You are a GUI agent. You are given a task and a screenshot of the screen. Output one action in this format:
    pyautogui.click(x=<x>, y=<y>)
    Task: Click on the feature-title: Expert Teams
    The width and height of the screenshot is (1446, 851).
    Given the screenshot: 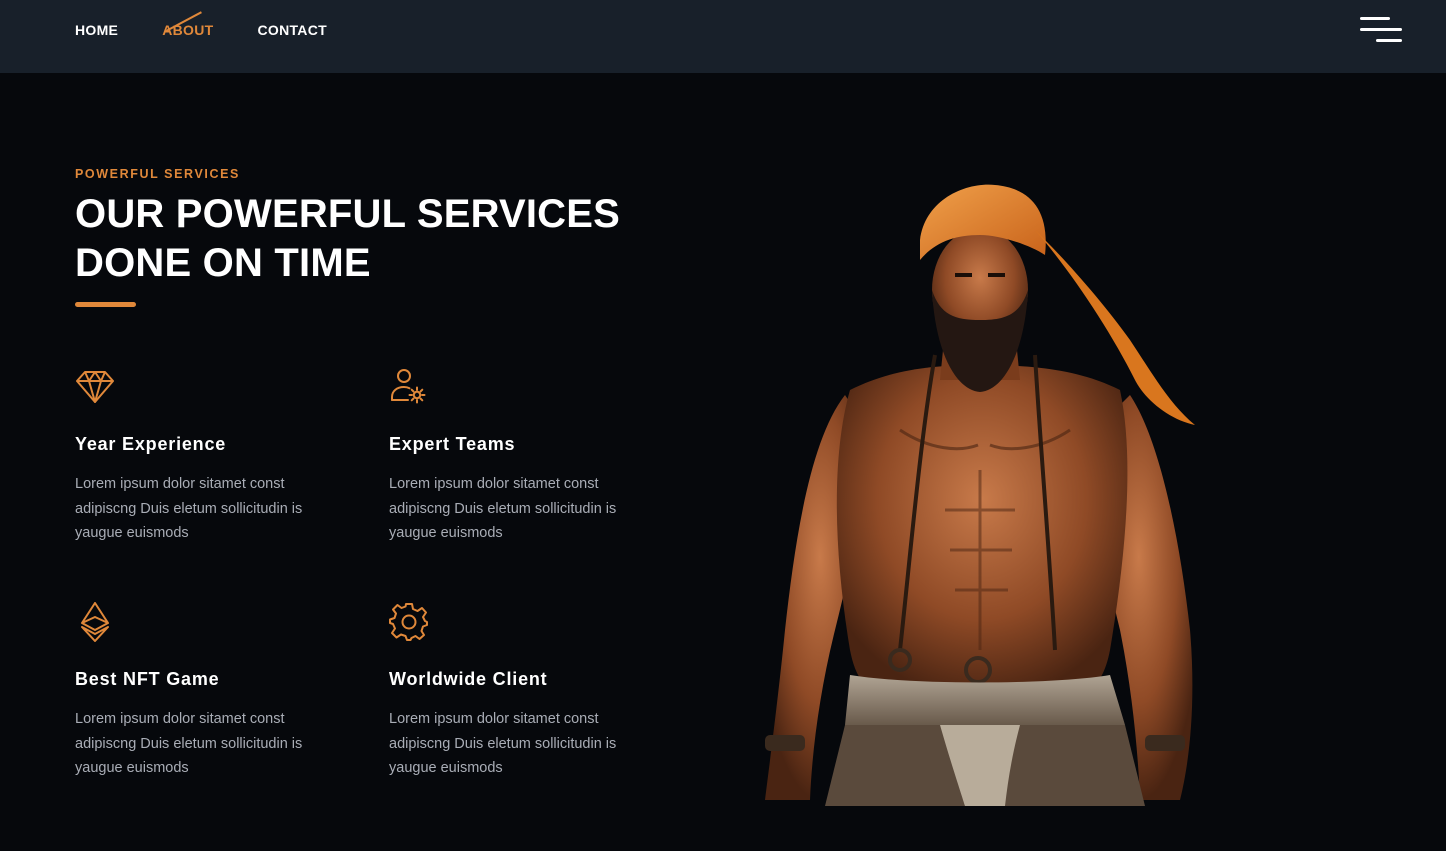 What is the action you would take?
    pyautogui.click(x=452, y=444)
    